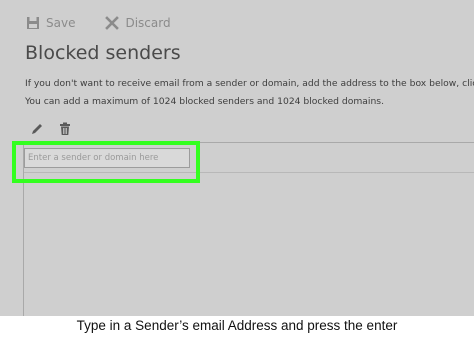  Describe the element at coordinates (65, 129) in the screenshot. I see `trash-can-icon` at that location.